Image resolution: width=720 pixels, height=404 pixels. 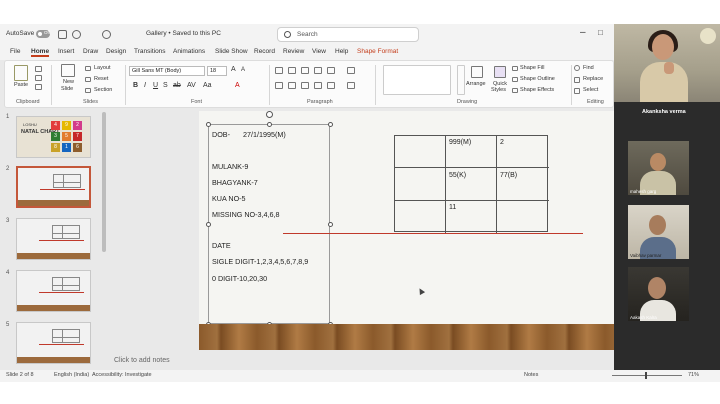 I want to click on layout-button: Layout, so click(x=102, y=68).